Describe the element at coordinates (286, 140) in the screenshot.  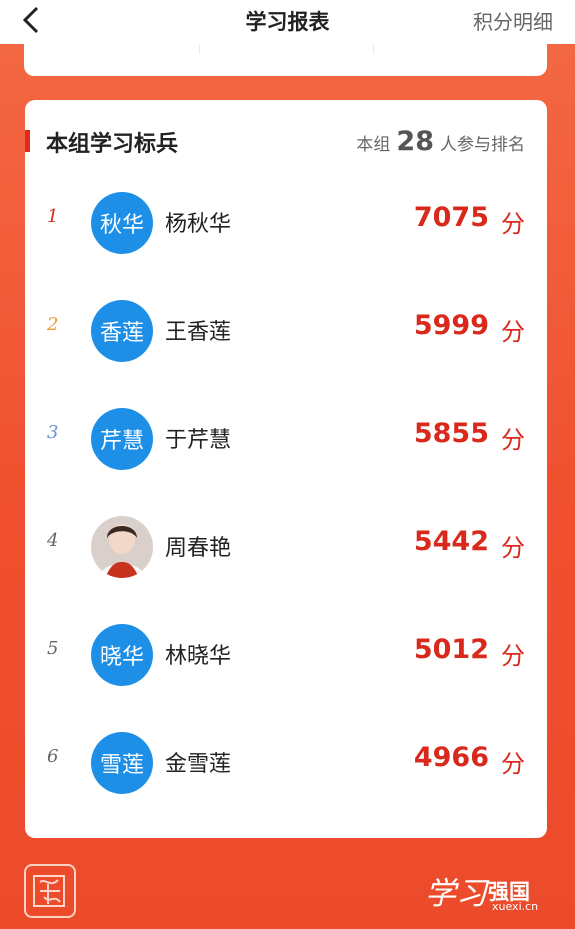
I see `card-header: 本组学习标兵 本组 28 人参与排名` at that location.